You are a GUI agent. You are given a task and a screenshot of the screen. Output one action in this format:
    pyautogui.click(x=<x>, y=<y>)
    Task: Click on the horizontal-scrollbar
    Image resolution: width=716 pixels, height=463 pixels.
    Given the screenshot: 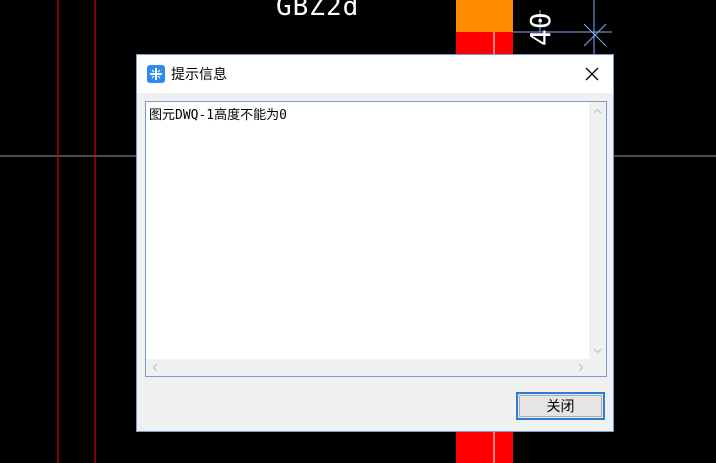 What is the action you would take?
    pyautogui.click(x=367, y=367)
    